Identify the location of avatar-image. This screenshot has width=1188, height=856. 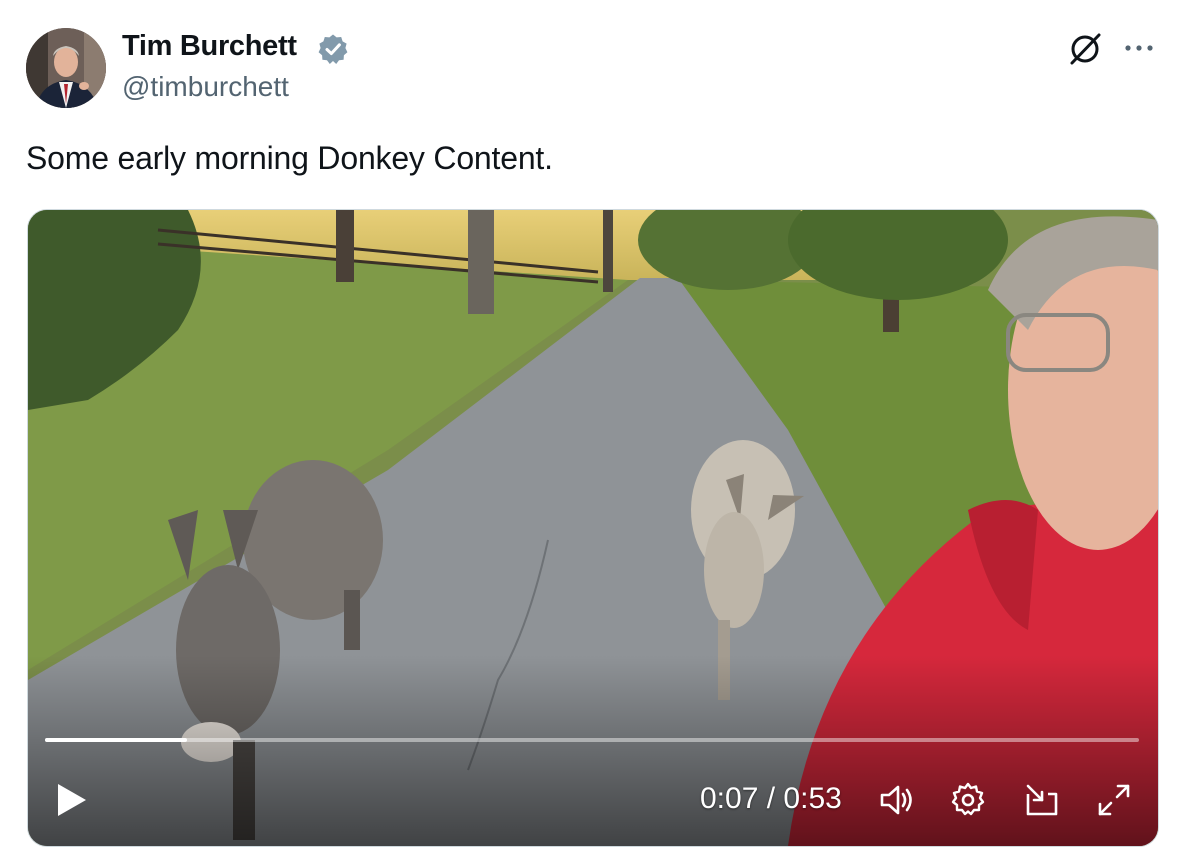
(66, 68).